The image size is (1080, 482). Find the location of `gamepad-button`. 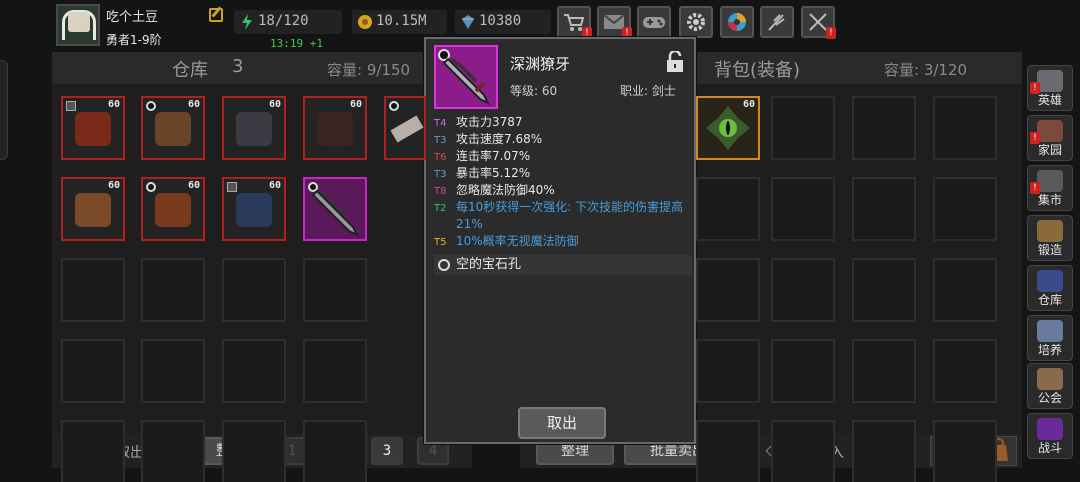

gamepad-button is located at coordinates (654, 22).